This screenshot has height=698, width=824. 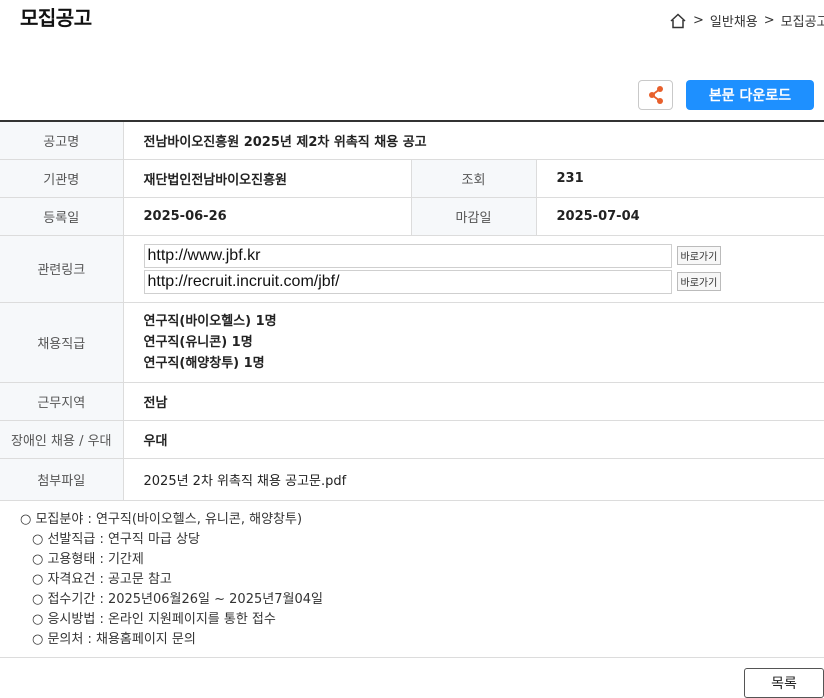 I want to click on title-value: 전남바이오진흥원 2025년 제2차 위촉직 채용 공고, so click(x=473, y=140).